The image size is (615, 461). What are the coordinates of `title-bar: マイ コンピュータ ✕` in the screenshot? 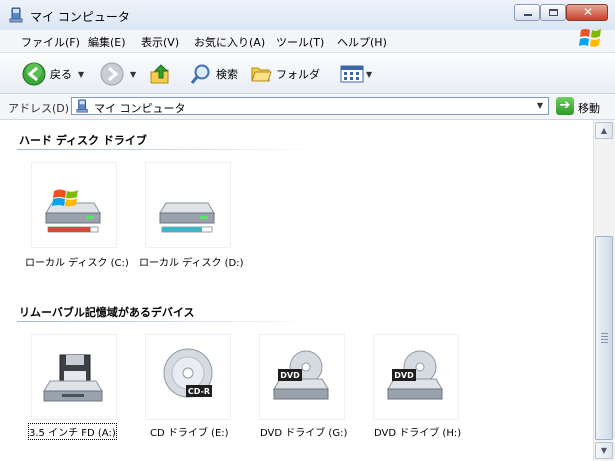 It's located at (307, 15).